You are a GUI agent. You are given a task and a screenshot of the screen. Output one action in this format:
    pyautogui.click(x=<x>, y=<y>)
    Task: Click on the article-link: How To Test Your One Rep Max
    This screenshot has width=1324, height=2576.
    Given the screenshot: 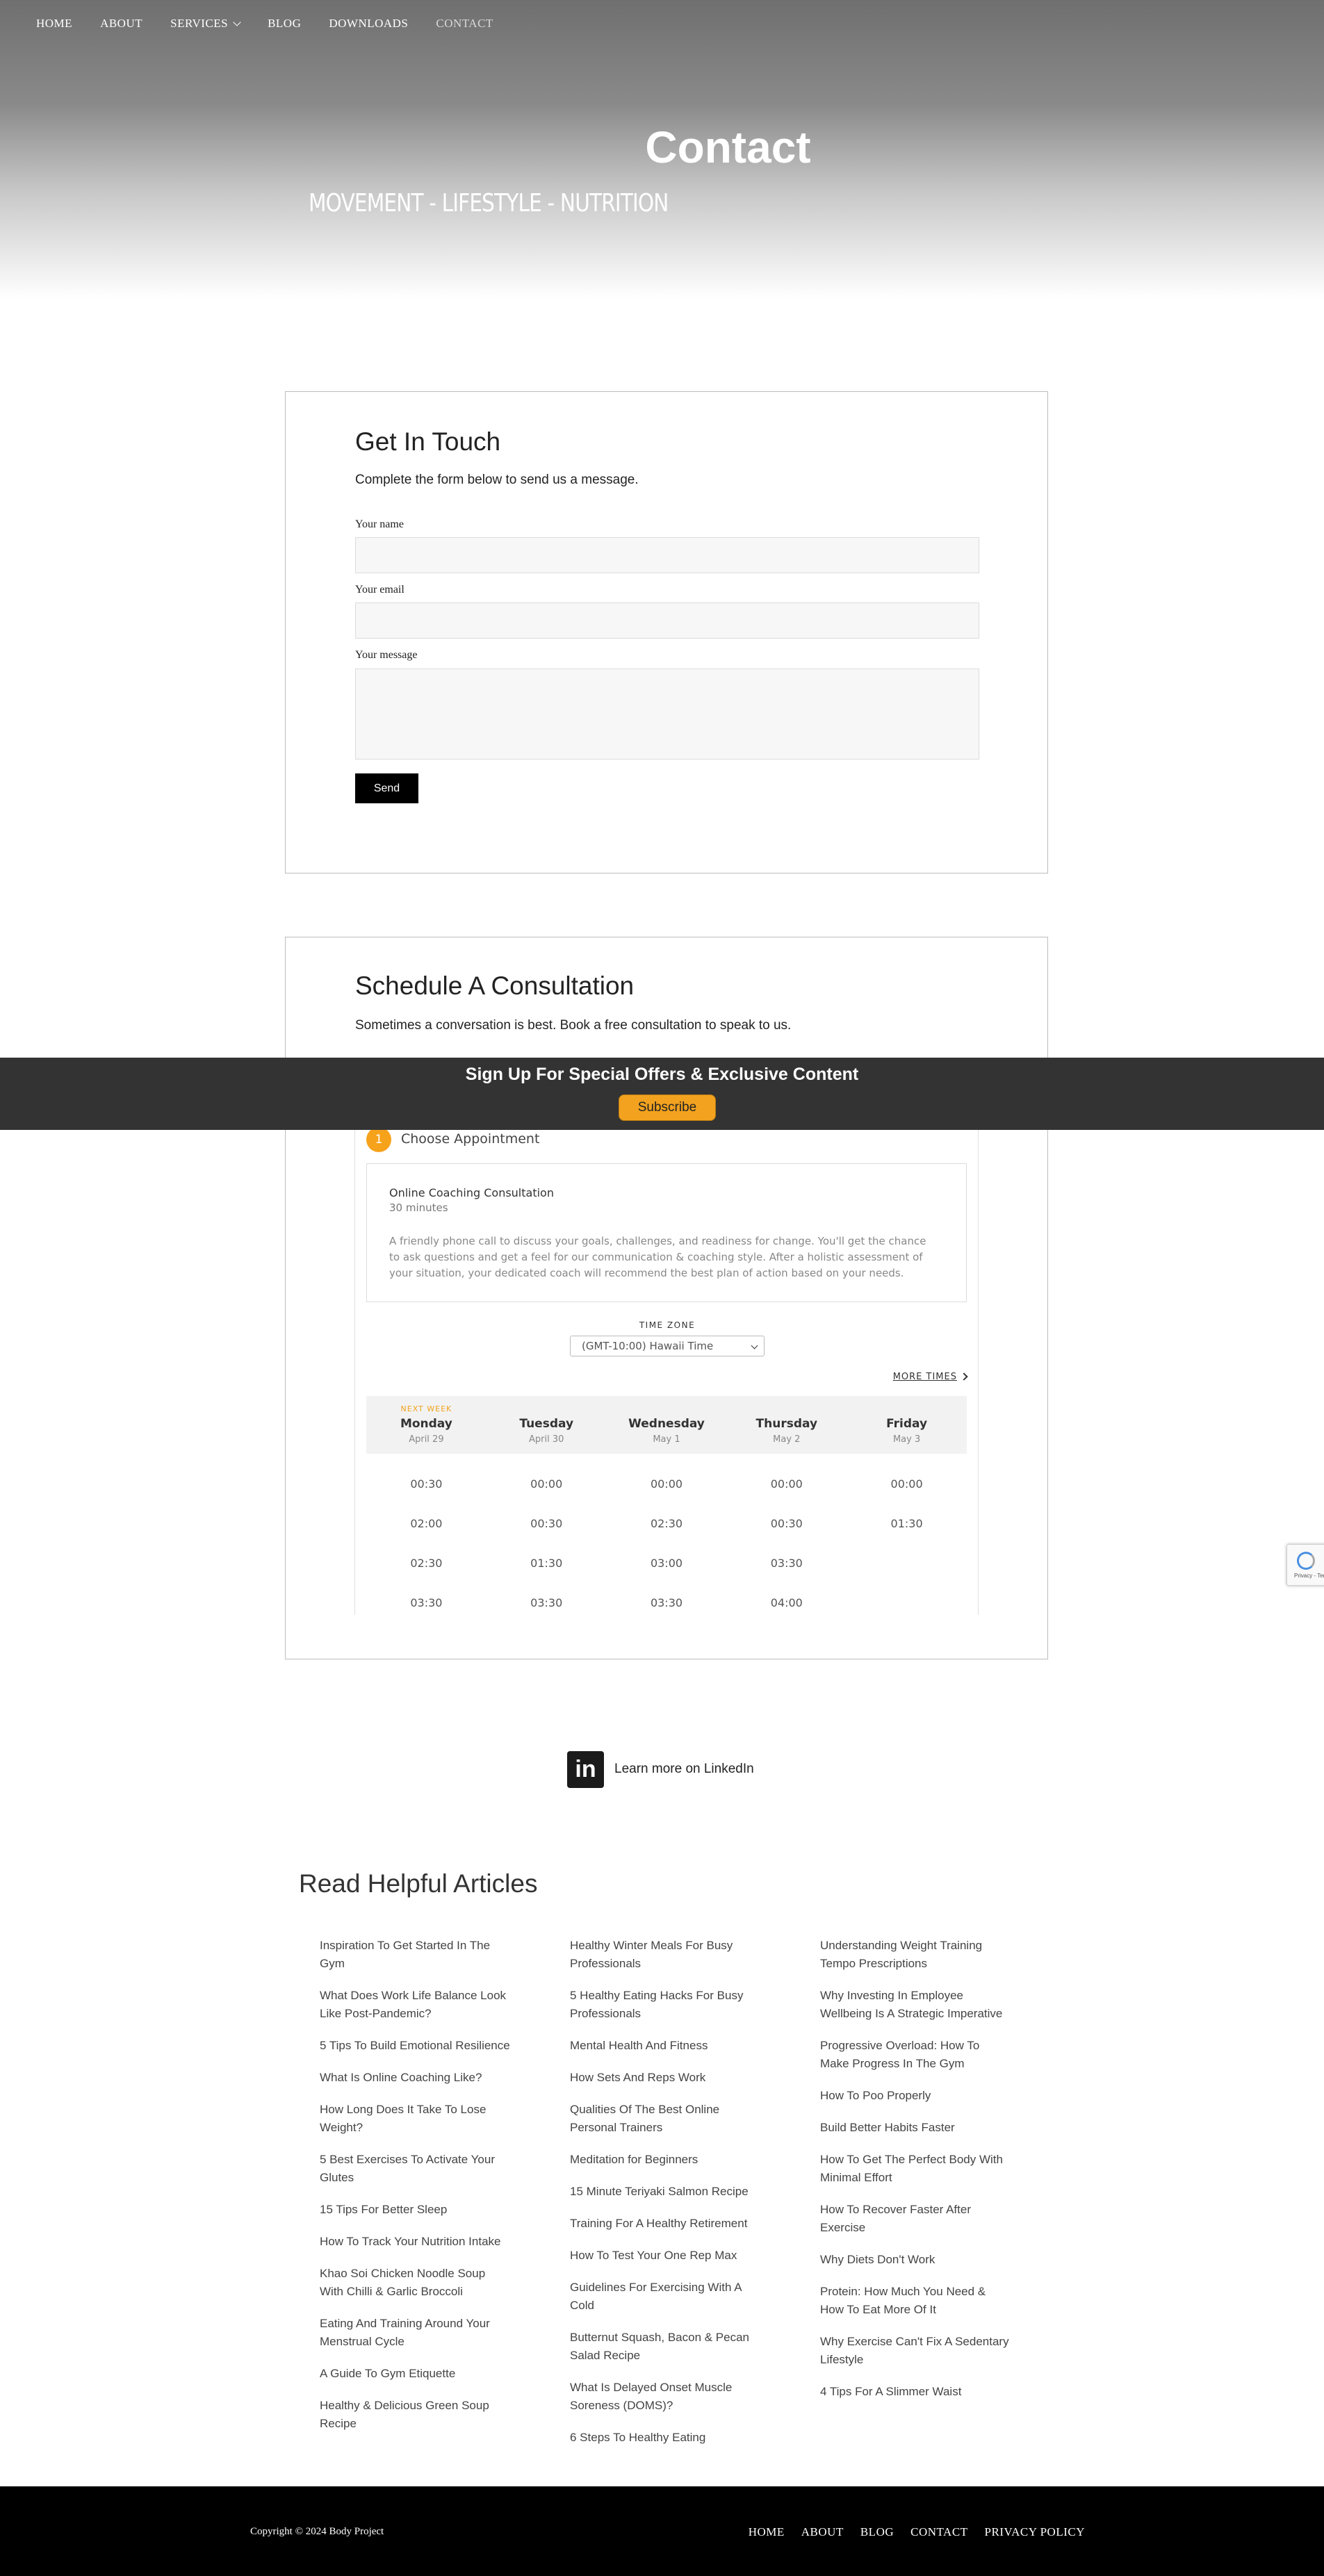 What is the action you would take?
    pyautogui.click(x=665, y=2256)
    